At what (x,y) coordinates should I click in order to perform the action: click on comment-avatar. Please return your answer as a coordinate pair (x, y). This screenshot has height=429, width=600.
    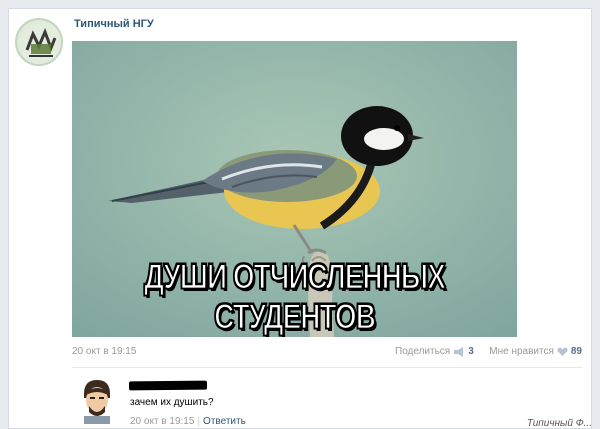
    Looking at the image, I should click on (97, 401).